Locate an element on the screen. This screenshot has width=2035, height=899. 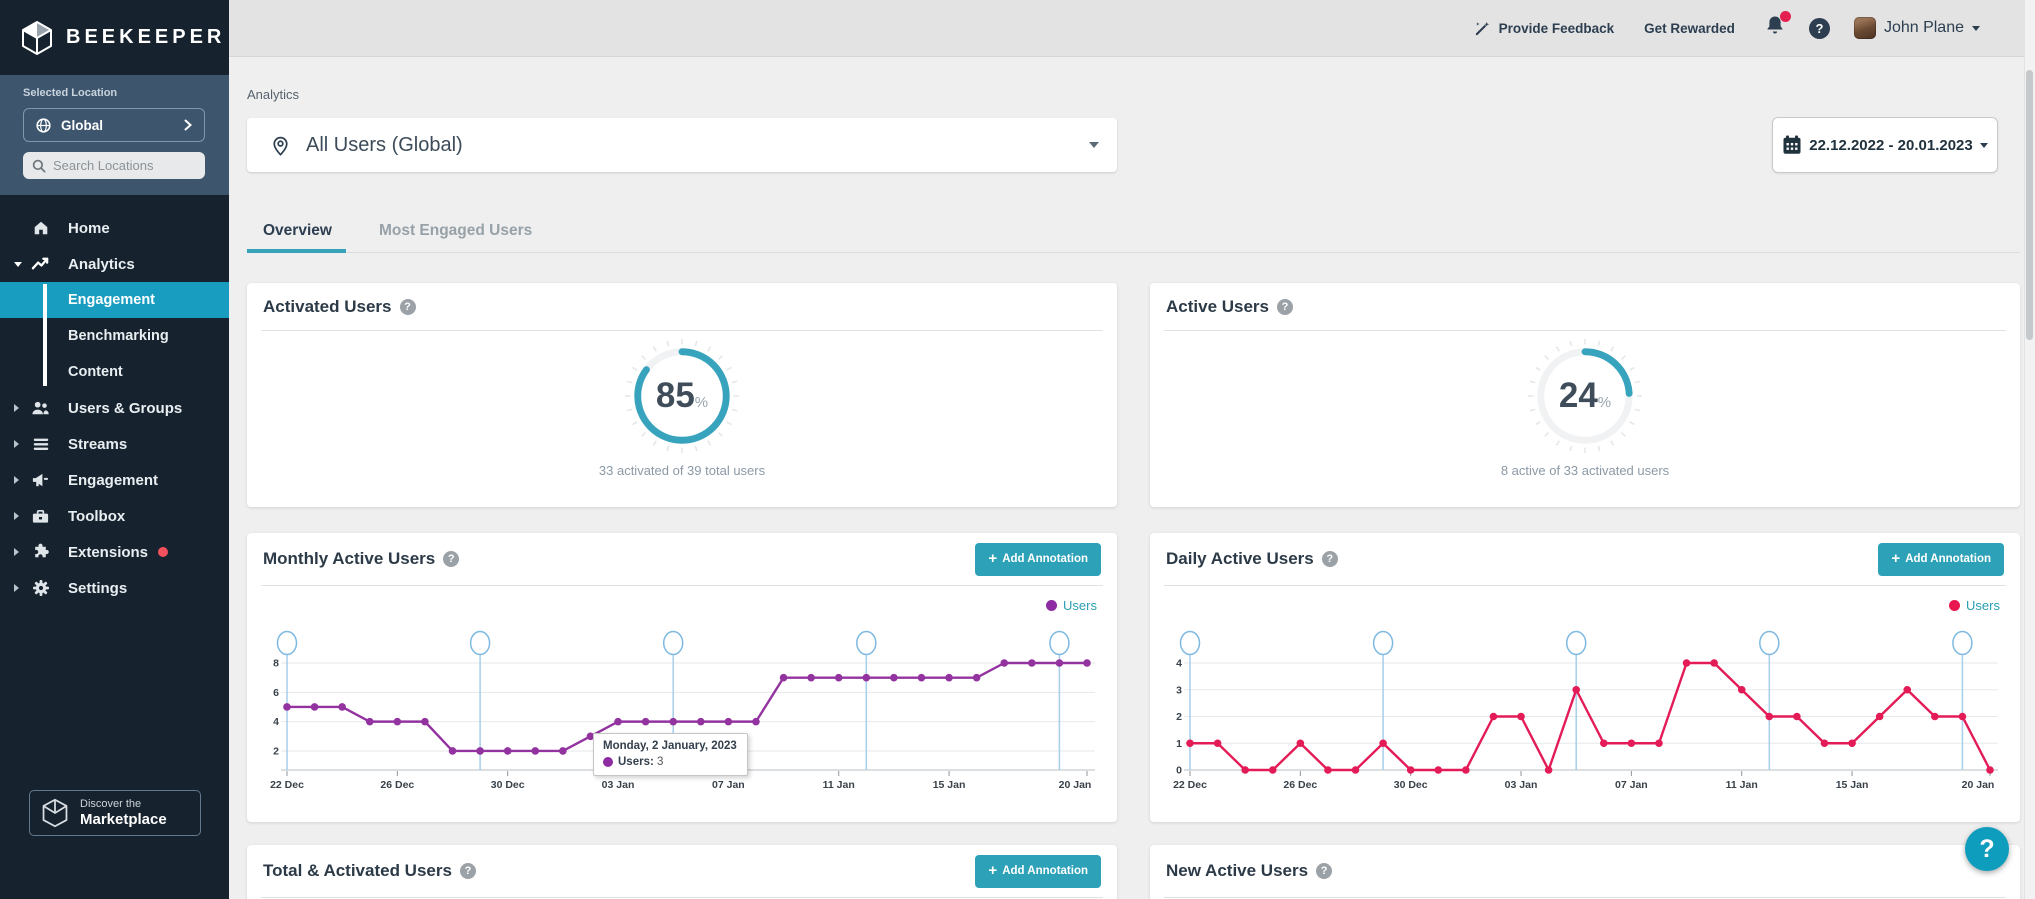
location-panel: Selected Location Global is located at coordinates (114, 135).